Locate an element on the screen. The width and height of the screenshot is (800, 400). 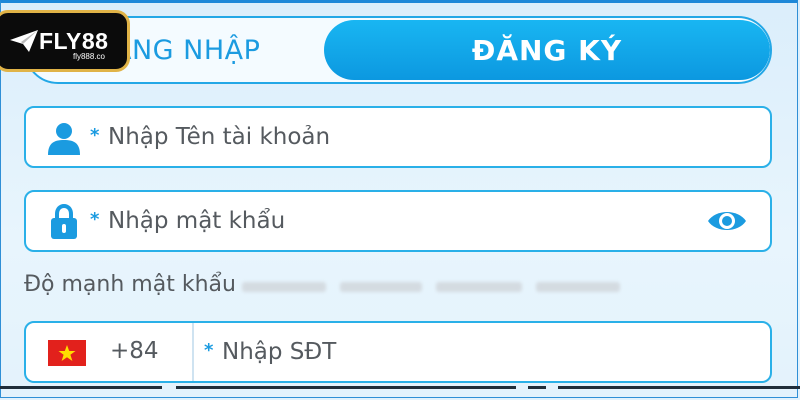
phone-placeholder: Nhập SĐT is located at coordinates (279, 352).